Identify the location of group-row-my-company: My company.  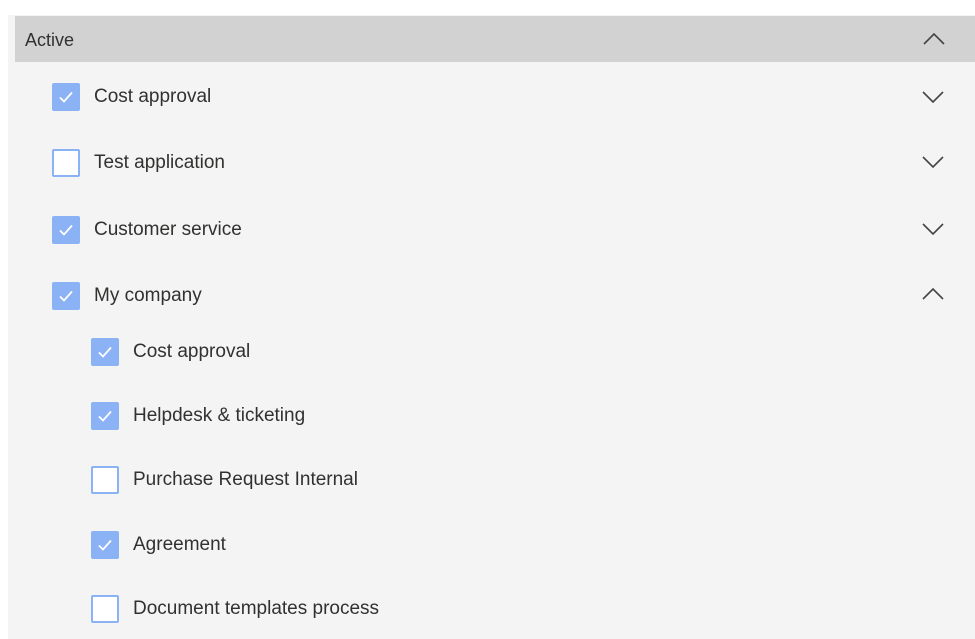
(127, 296).